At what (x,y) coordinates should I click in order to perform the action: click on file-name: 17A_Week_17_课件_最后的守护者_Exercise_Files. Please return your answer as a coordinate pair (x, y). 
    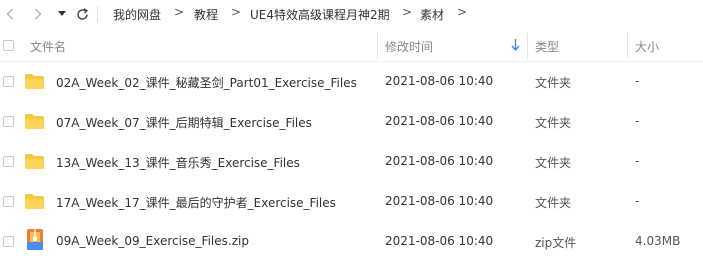
    Looking at the image, I should click on (196, 202).